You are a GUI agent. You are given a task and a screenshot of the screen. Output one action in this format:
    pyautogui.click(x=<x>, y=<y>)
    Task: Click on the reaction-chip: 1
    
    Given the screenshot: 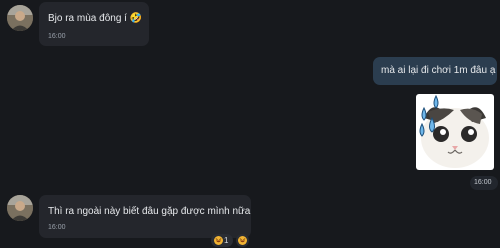 What is the action you would take?
    pyautogui.click(x=222, y=240)
    